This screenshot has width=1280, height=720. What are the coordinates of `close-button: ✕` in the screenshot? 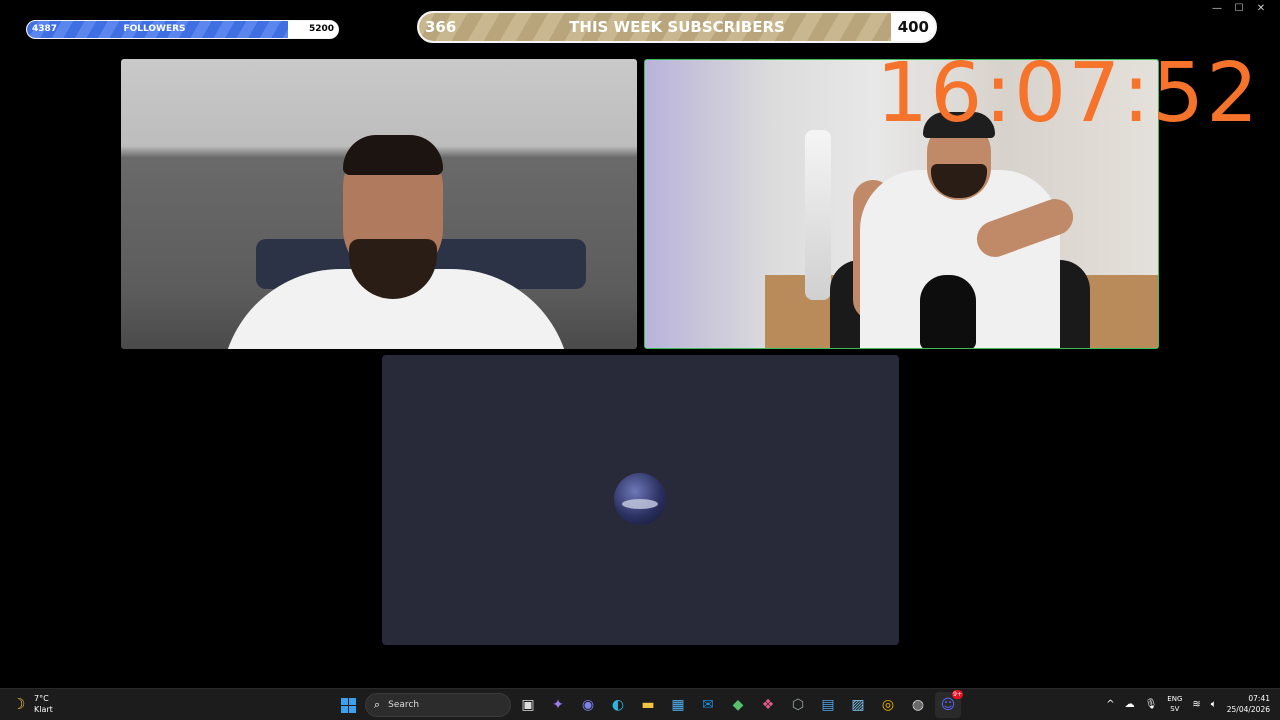 It's located at (1261, 9).